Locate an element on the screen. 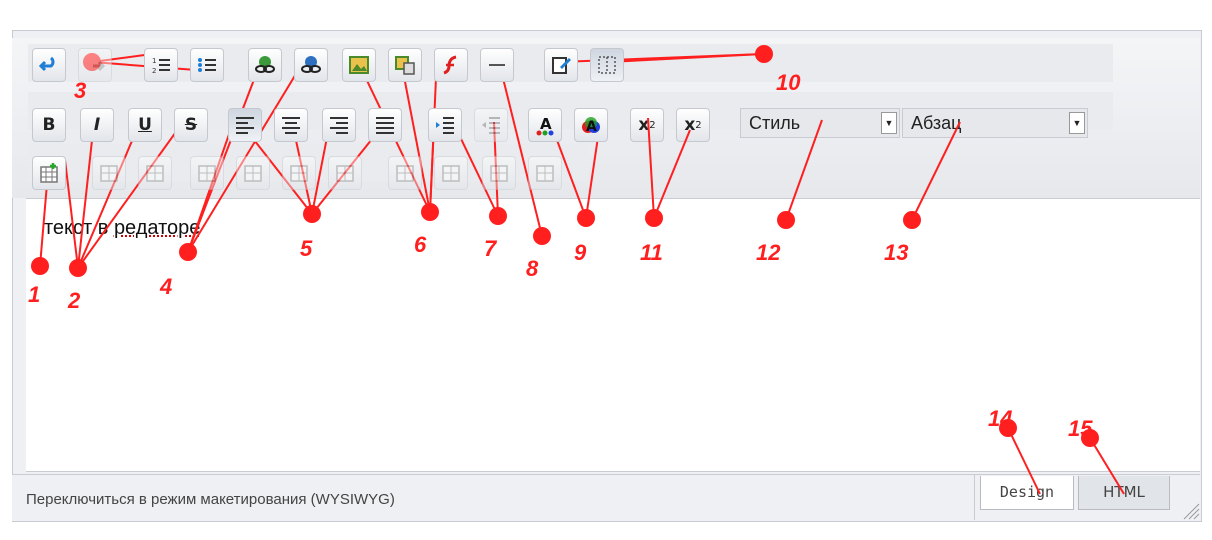 The width and height of the screenshot is (1212, 540). delete-col-button is located at coordinates (451, 173).